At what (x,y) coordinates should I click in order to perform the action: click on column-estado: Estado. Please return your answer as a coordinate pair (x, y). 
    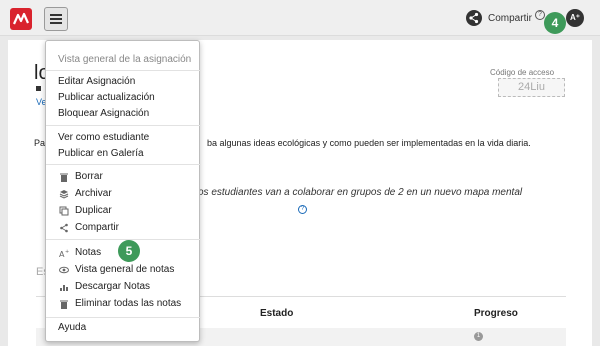
    Looking at the image, I should click on (276, 313).